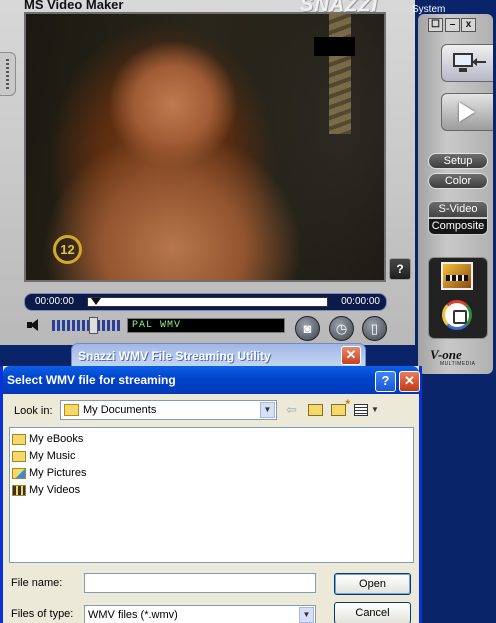 The width and height of the screenshot is (496, 623). I want to click on play-icon, so click(467, 112).